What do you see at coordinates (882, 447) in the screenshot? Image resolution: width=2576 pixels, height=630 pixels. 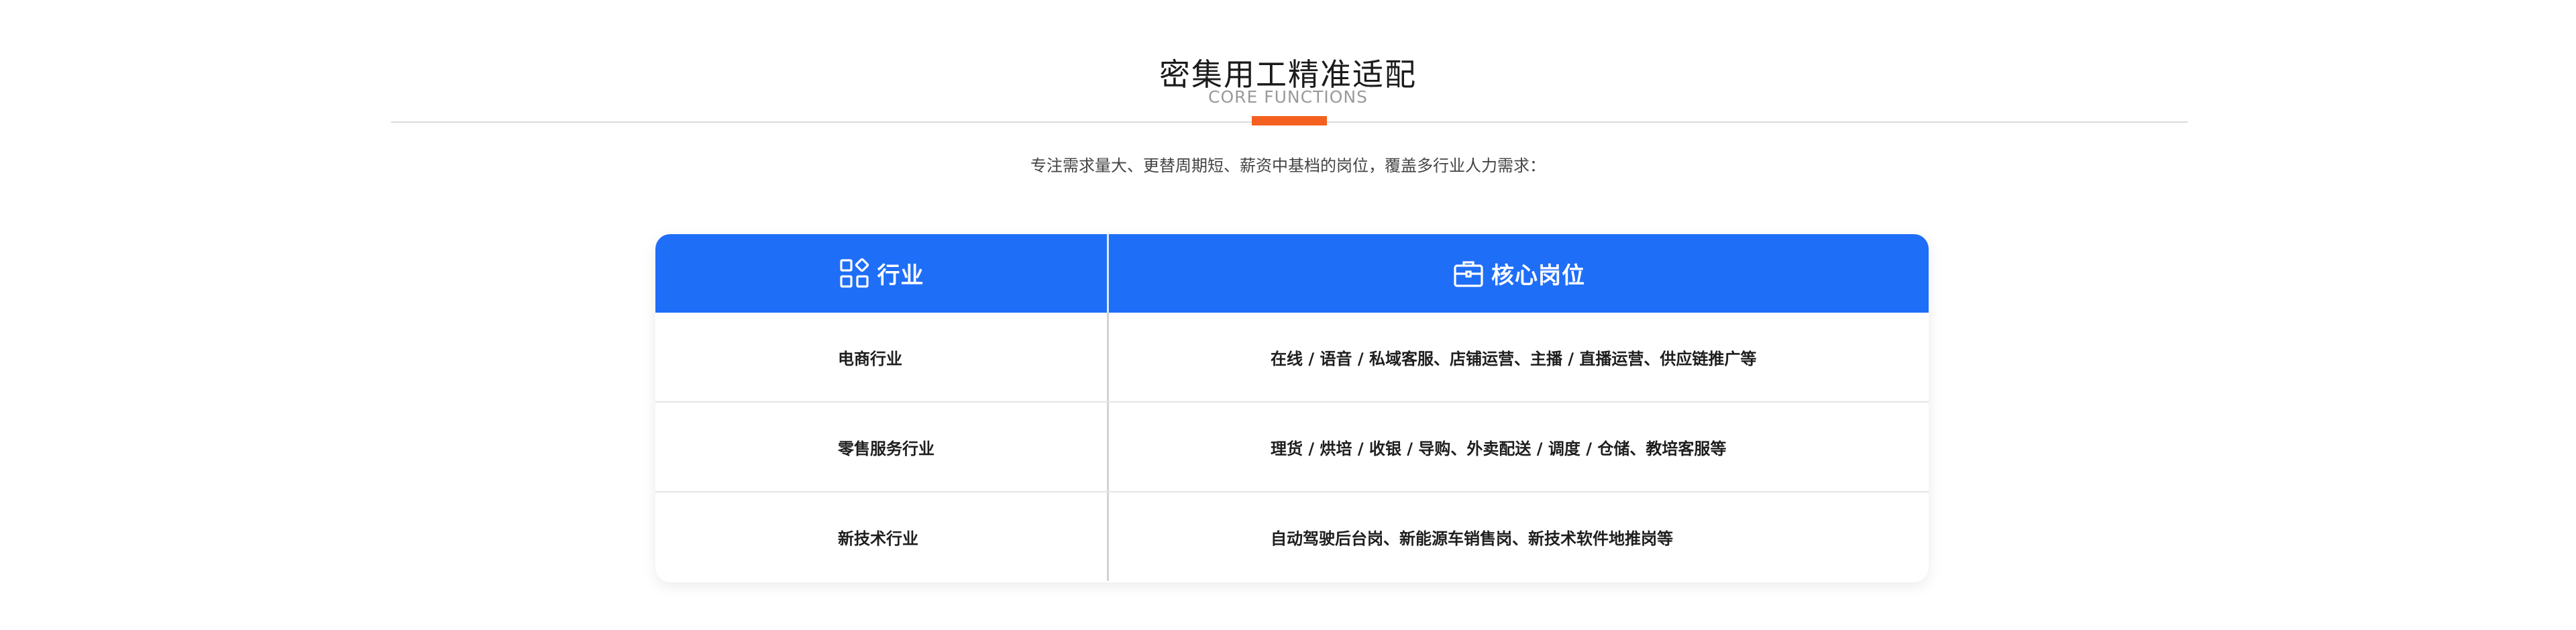 I see `industry-cell: 零售服务行业` at bounding box center [882, 447].